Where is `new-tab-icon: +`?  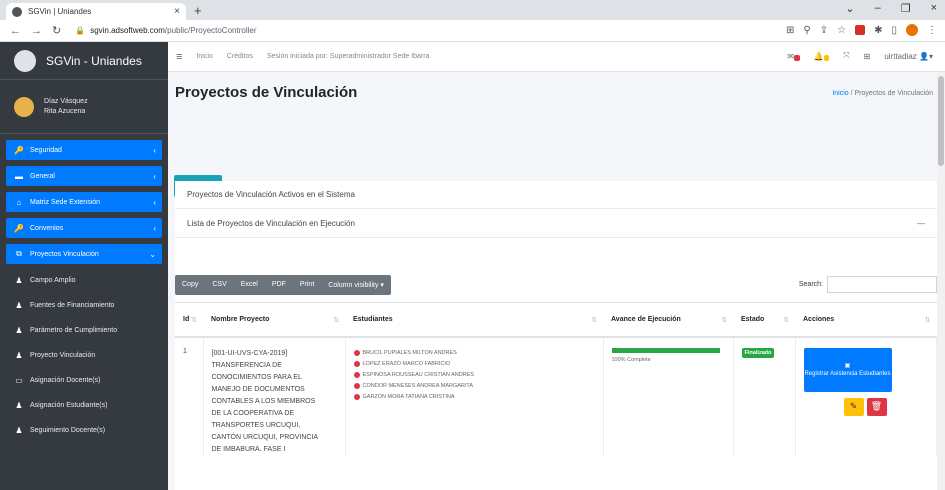 new-tab-icon: + is located at coordinates (198, 10).